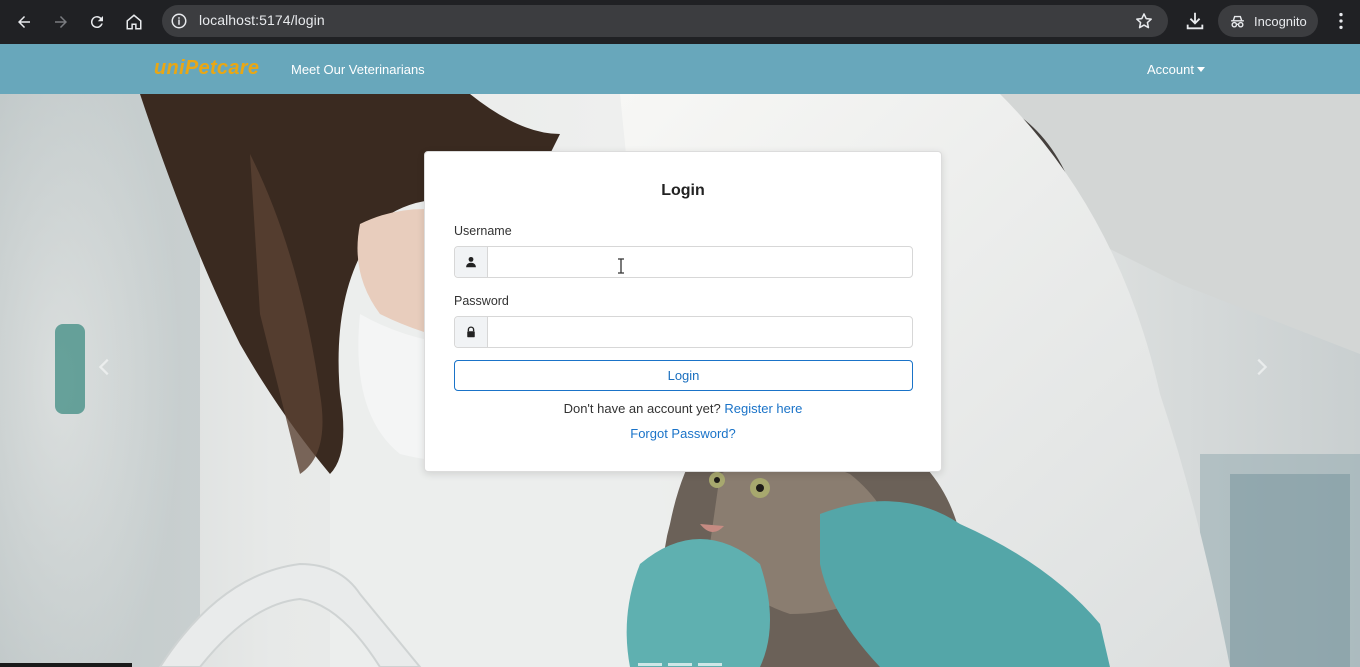  I want to click on username-input-group, so click(683, 262).